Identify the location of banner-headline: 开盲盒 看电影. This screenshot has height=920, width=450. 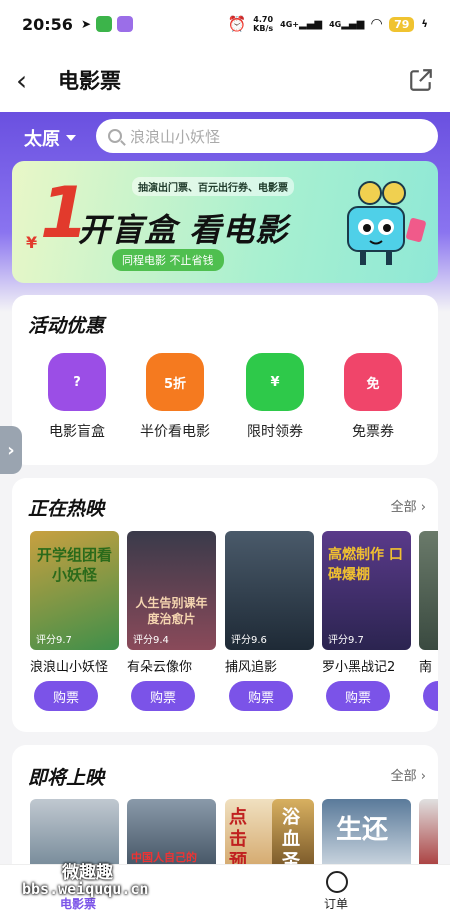
(183, 230).